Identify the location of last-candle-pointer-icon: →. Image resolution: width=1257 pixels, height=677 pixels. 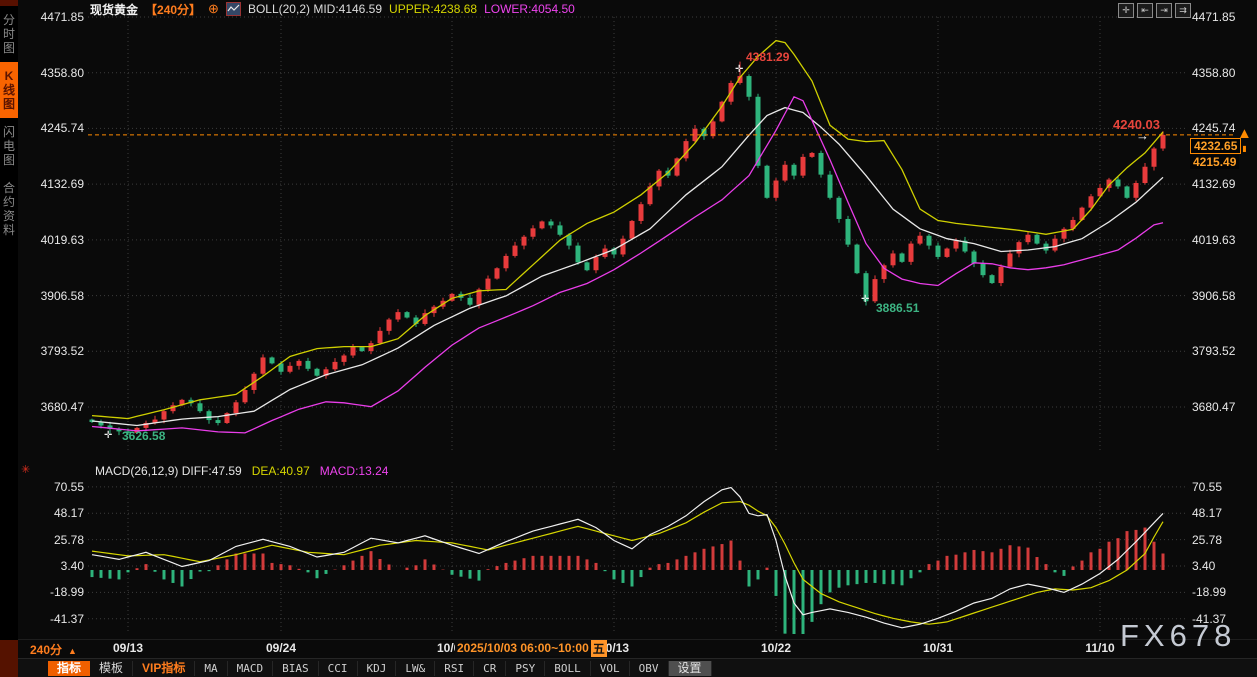
(1142, 135).